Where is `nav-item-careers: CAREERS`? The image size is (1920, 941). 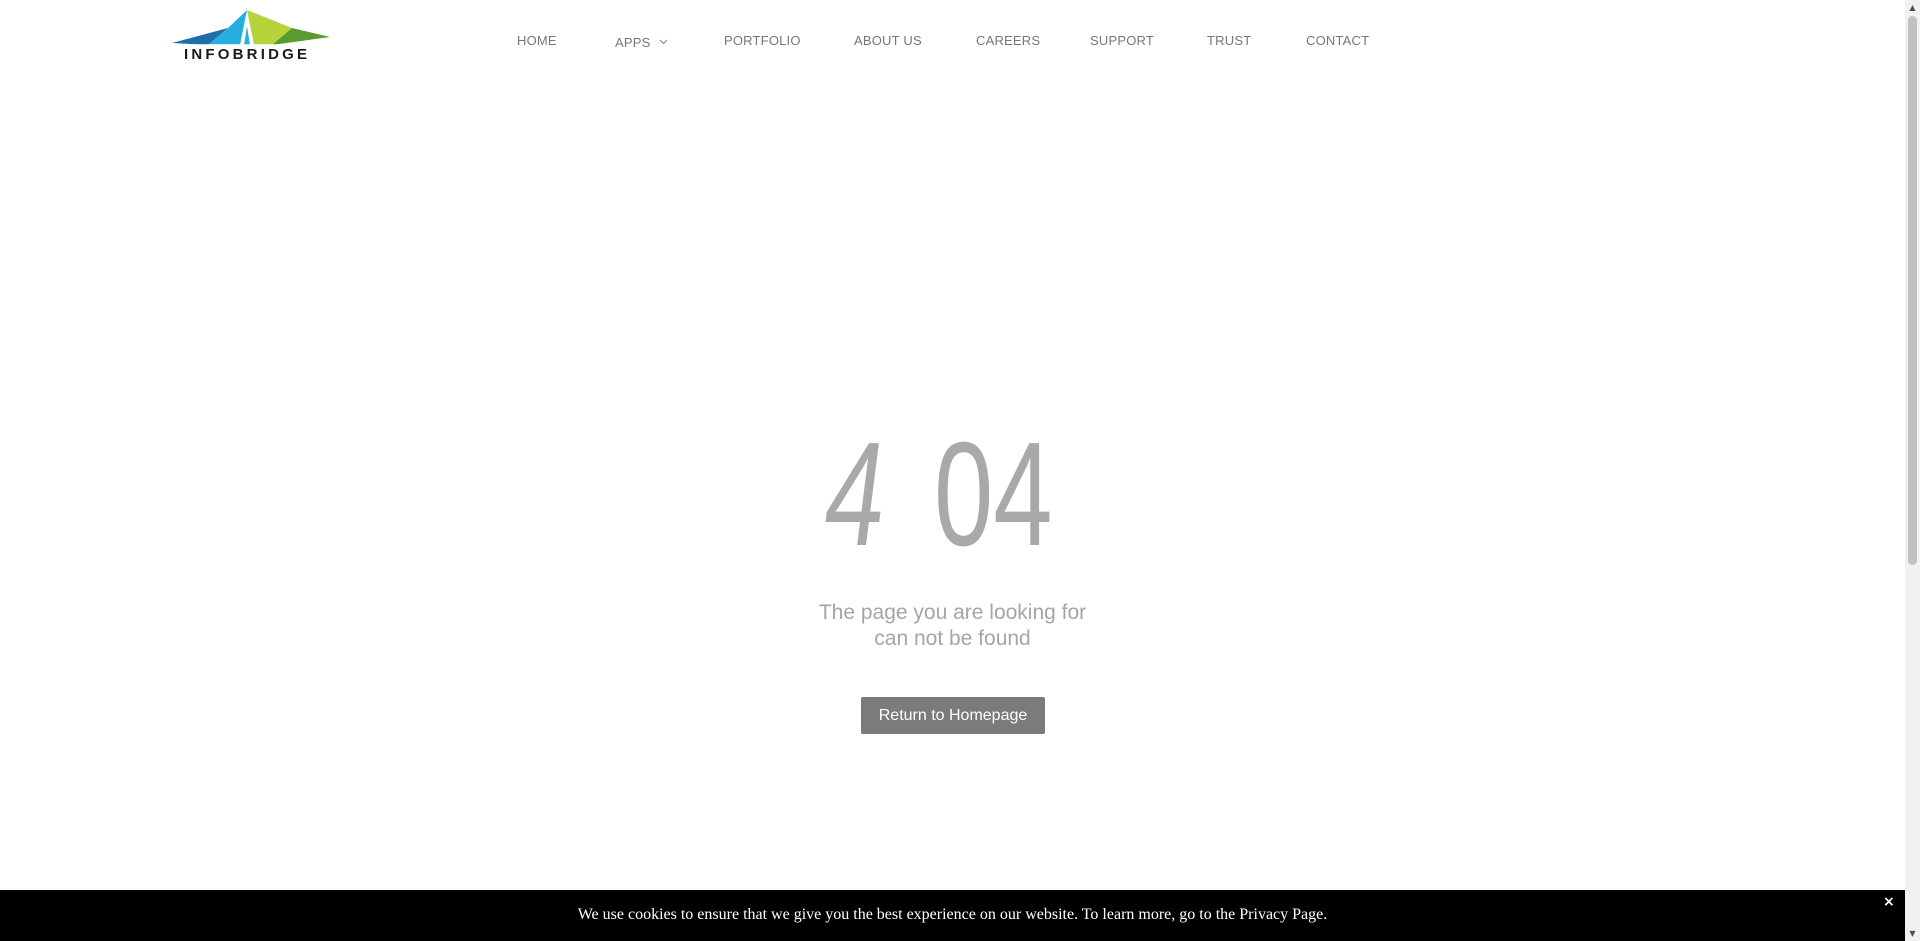
nav-item-careers: CAREERS is located at coordinates (1008, 40).